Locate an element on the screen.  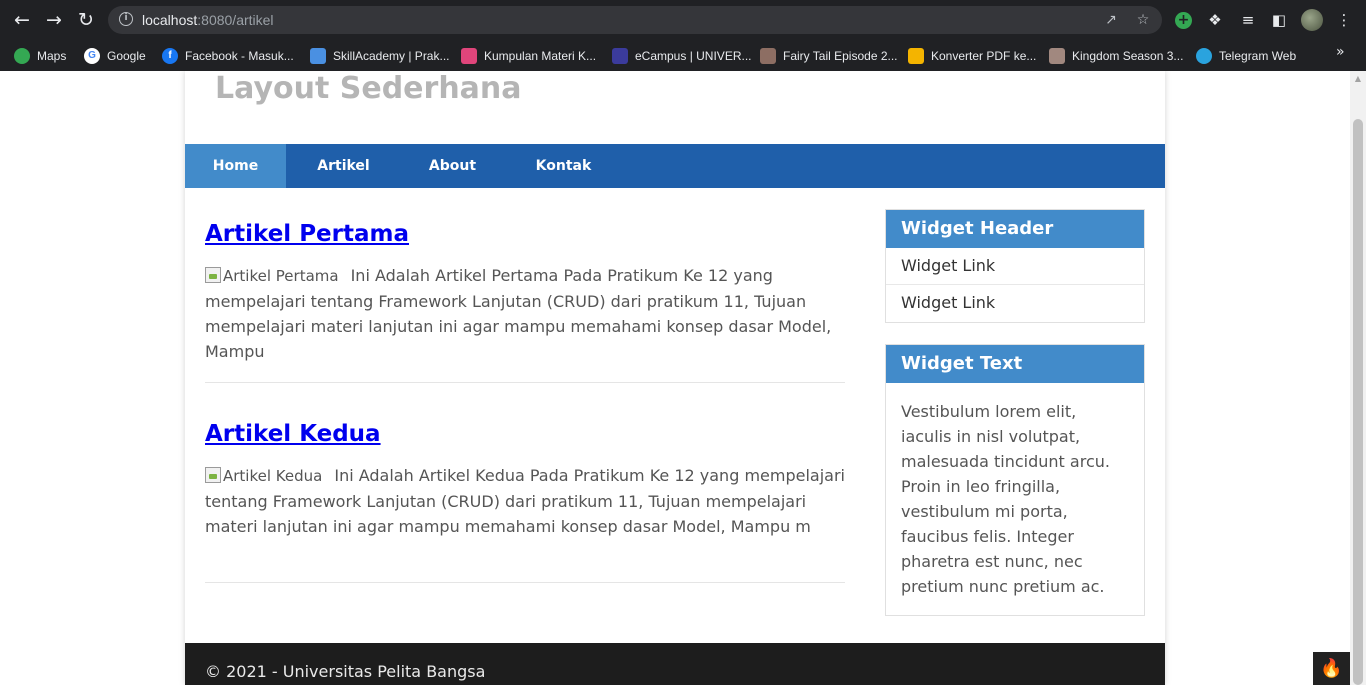
pdf-converter-icon is located at coordinates (916, 56).